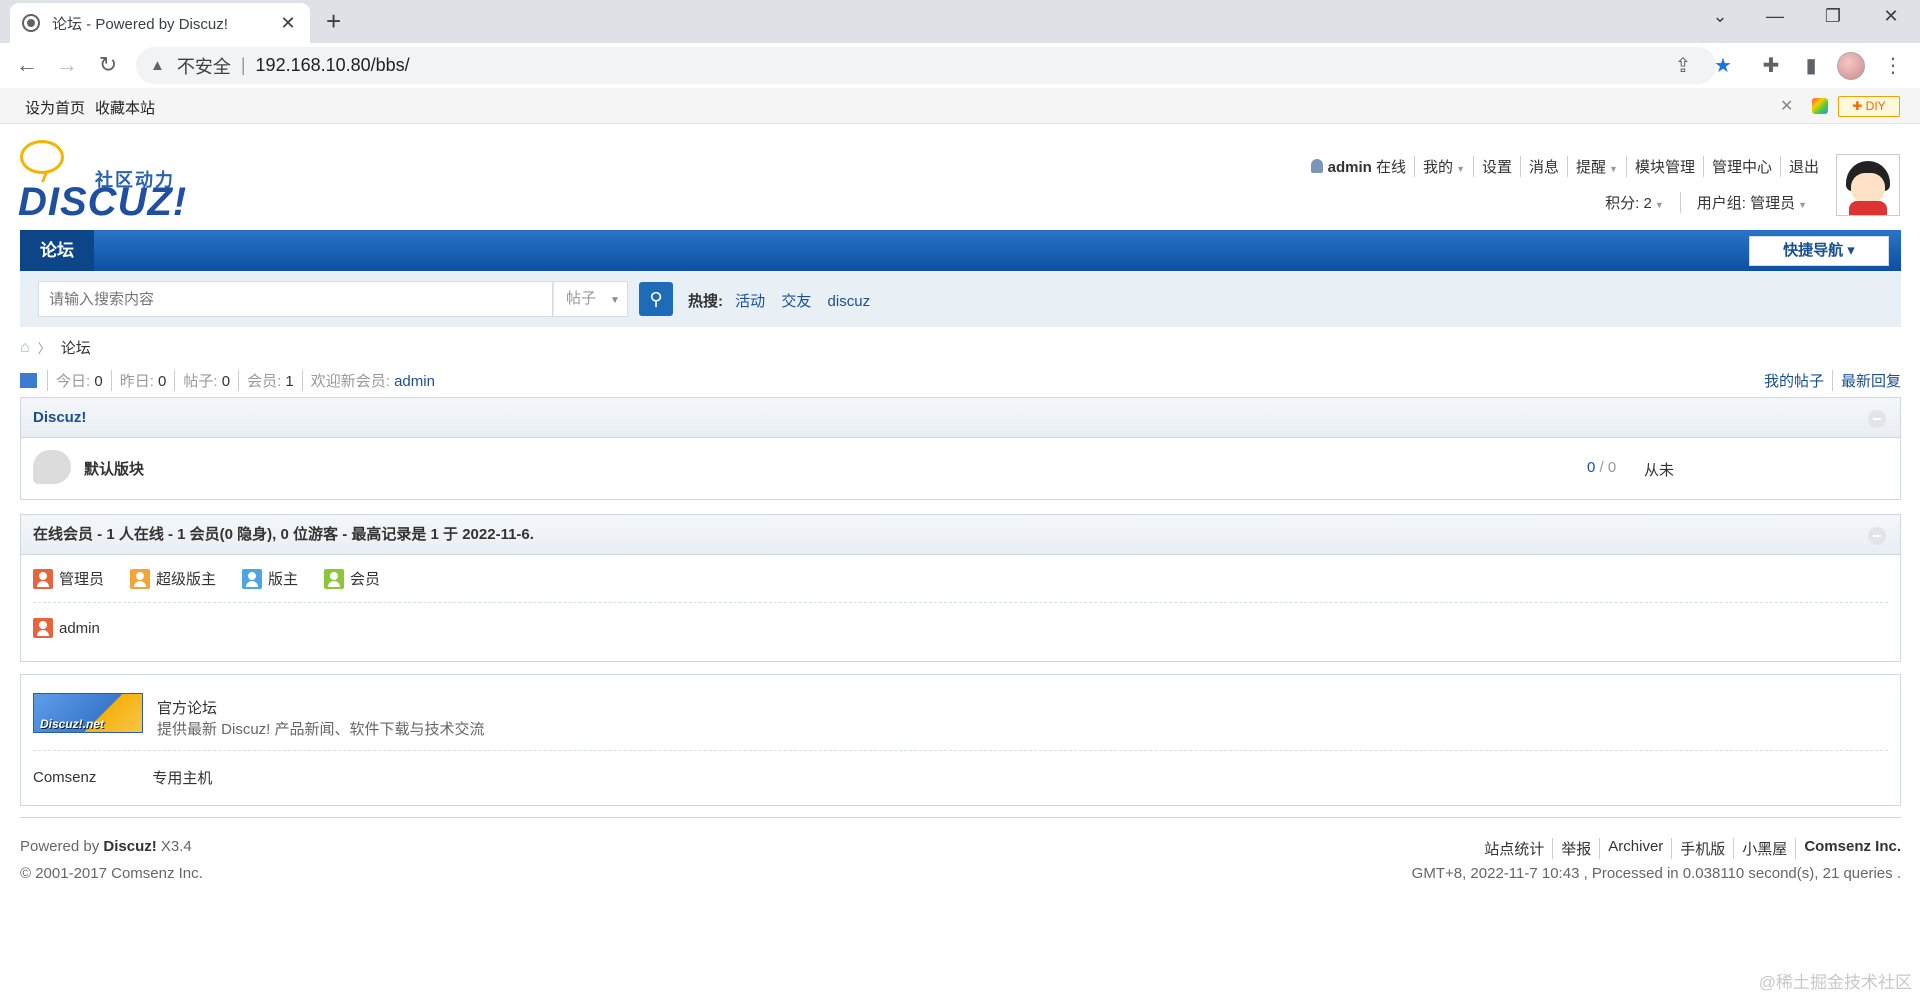 The height and width of the screenshot is (995, 1920). Describe the element at coordinates (1723, 66) in the screenshot. I see `bookmark-star-icon: ★` at that location.